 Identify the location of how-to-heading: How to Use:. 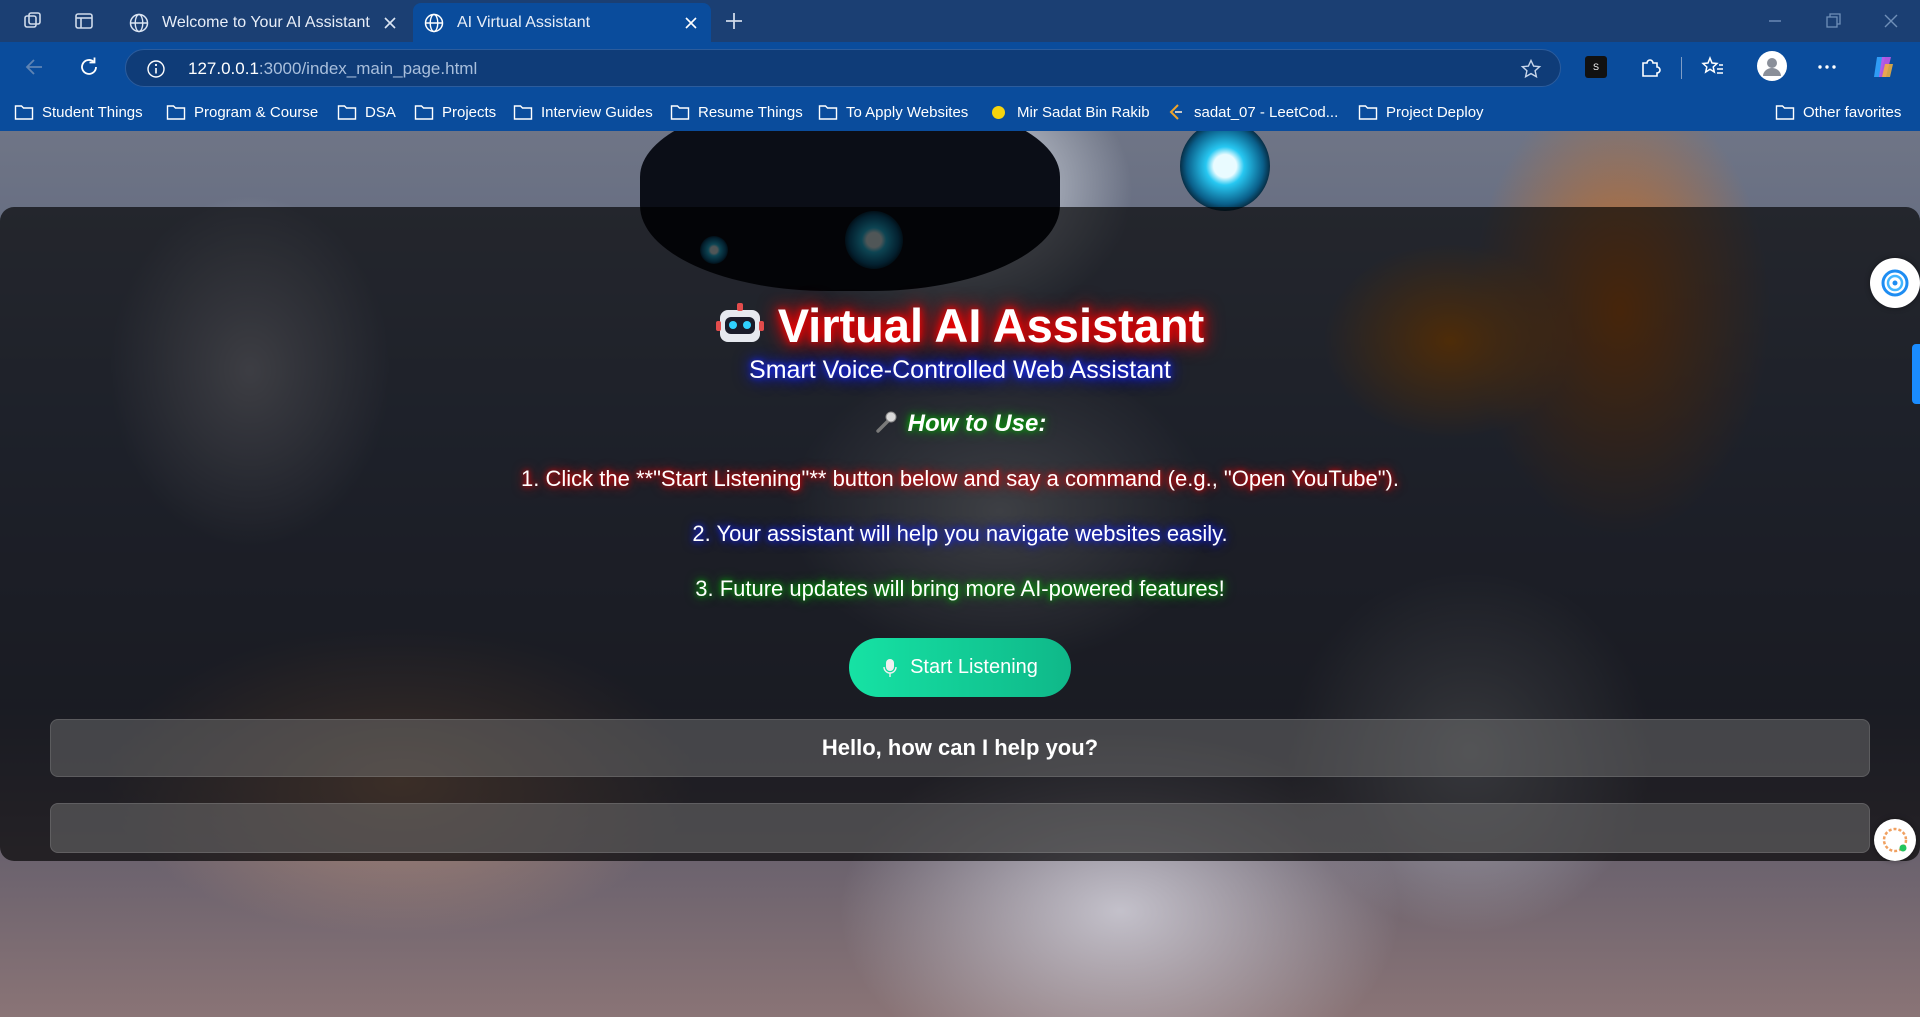
(960, 424).